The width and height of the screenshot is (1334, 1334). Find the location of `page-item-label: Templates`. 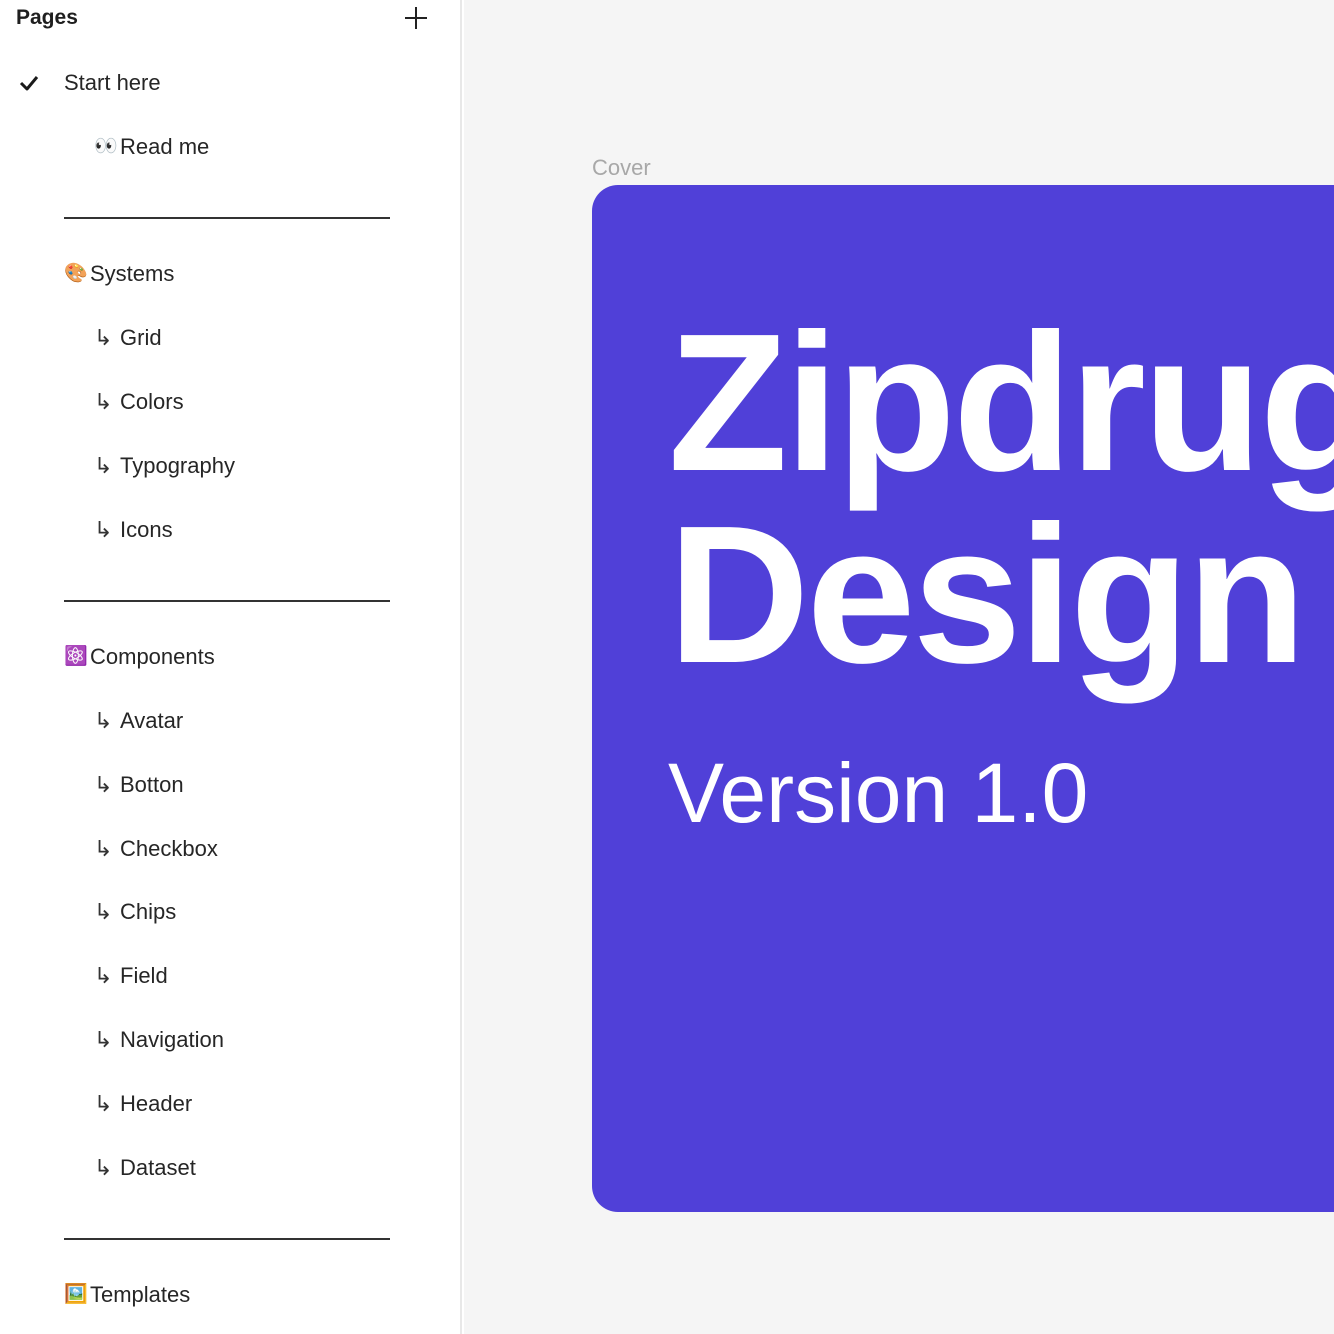

page-item-label: Templates is located at coordinates (140, 1294).